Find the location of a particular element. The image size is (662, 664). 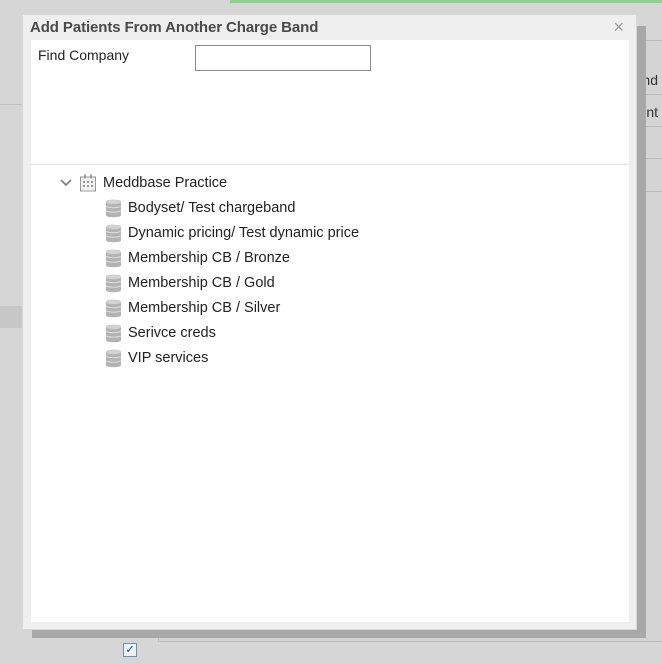

tree-item-label: Dynamic pricing/ Test dynamic price is located at coordinates (244, 233).